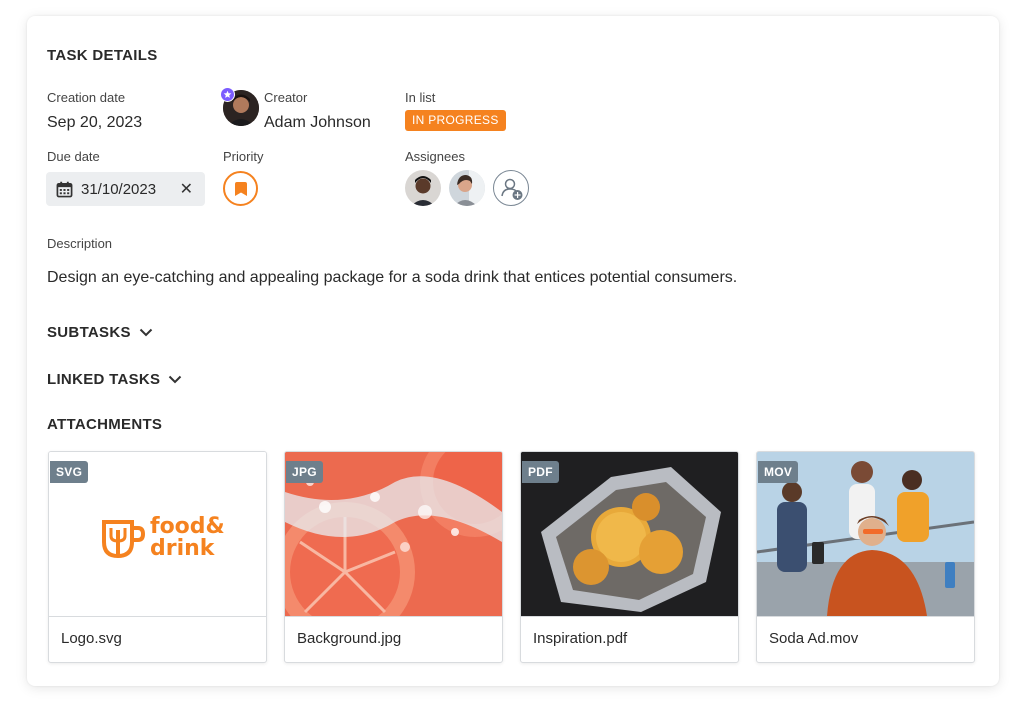  I want to click on add-user-icon, so click(511, 188).